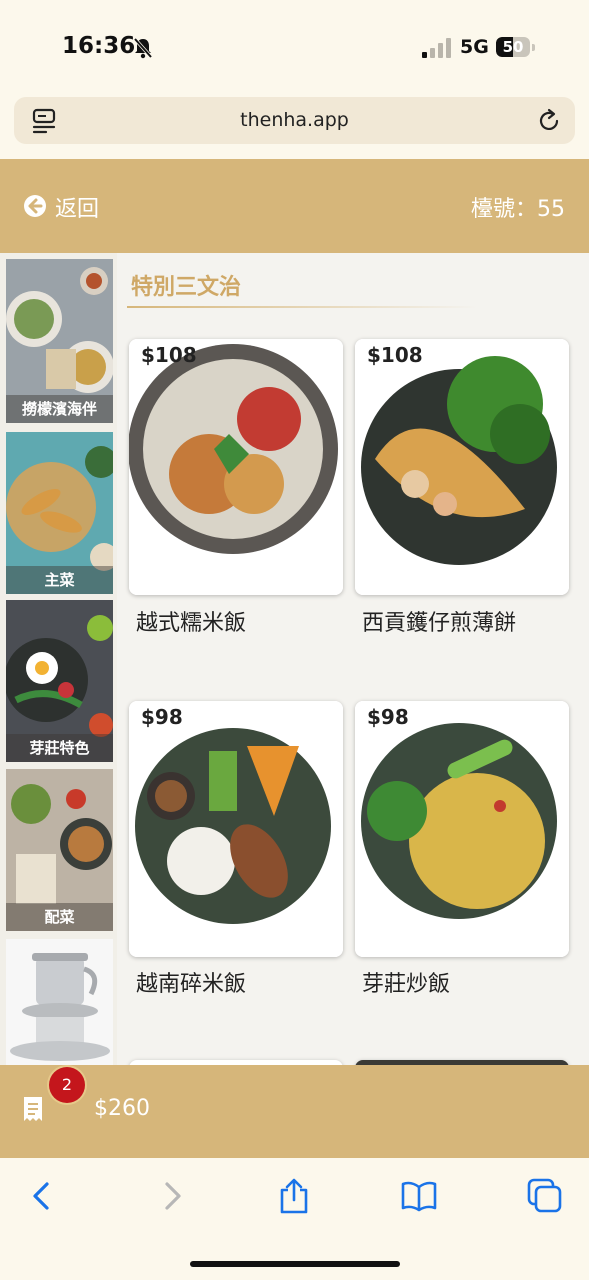 The width and height of the screenshot is (589, 1280). Describe the element at coordinates (302, 307) in the screenshot. I see `section-divider` at that location.